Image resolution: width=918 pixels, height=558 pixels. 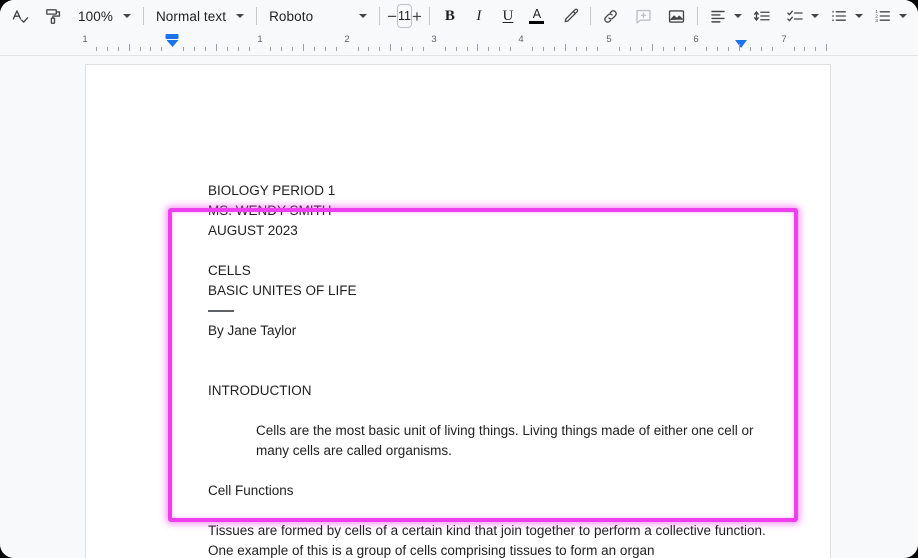 What do you see at coordinates (253, 230) in the screenshot?
I see `header-line-3: AUGUST 2023` at bounding box center [253, 230].